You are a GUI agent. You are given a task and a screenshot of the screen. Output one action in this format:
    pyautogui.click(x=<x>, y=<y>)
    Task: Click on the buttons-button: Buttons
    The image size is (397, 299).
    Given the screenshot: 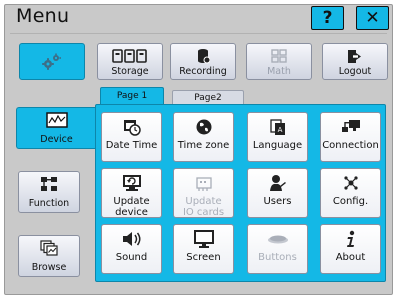 What is the action you would take?
    pyautogui.click(x=277, y=249)
    